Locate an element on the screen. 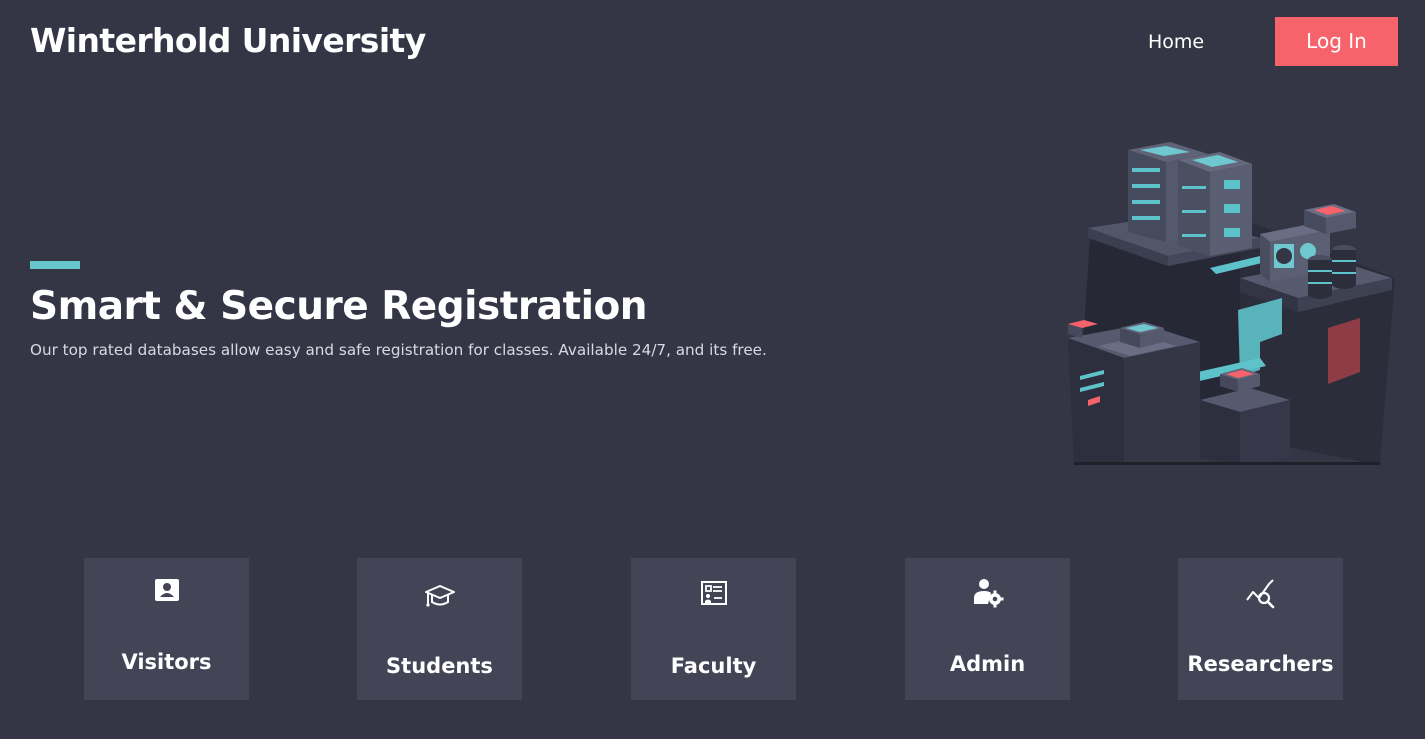 The image size is (1425, 739). card-label: Faculty is located at coordinates (713, 666).